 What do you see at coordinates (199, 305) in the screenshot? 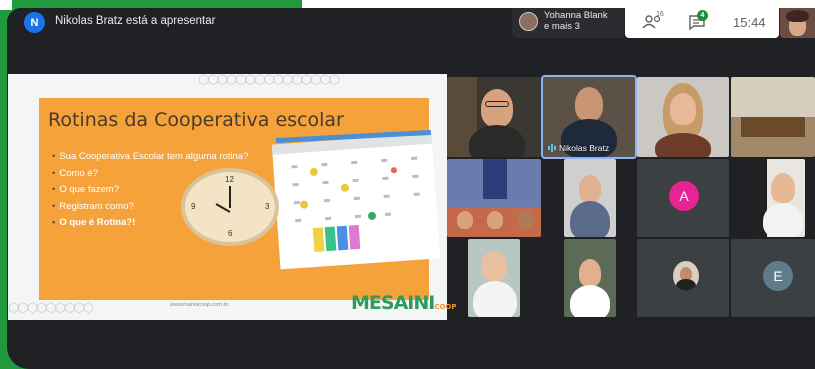
I see `slide-website: www.mannicoop.com.br` at bounding box center [199, 305].